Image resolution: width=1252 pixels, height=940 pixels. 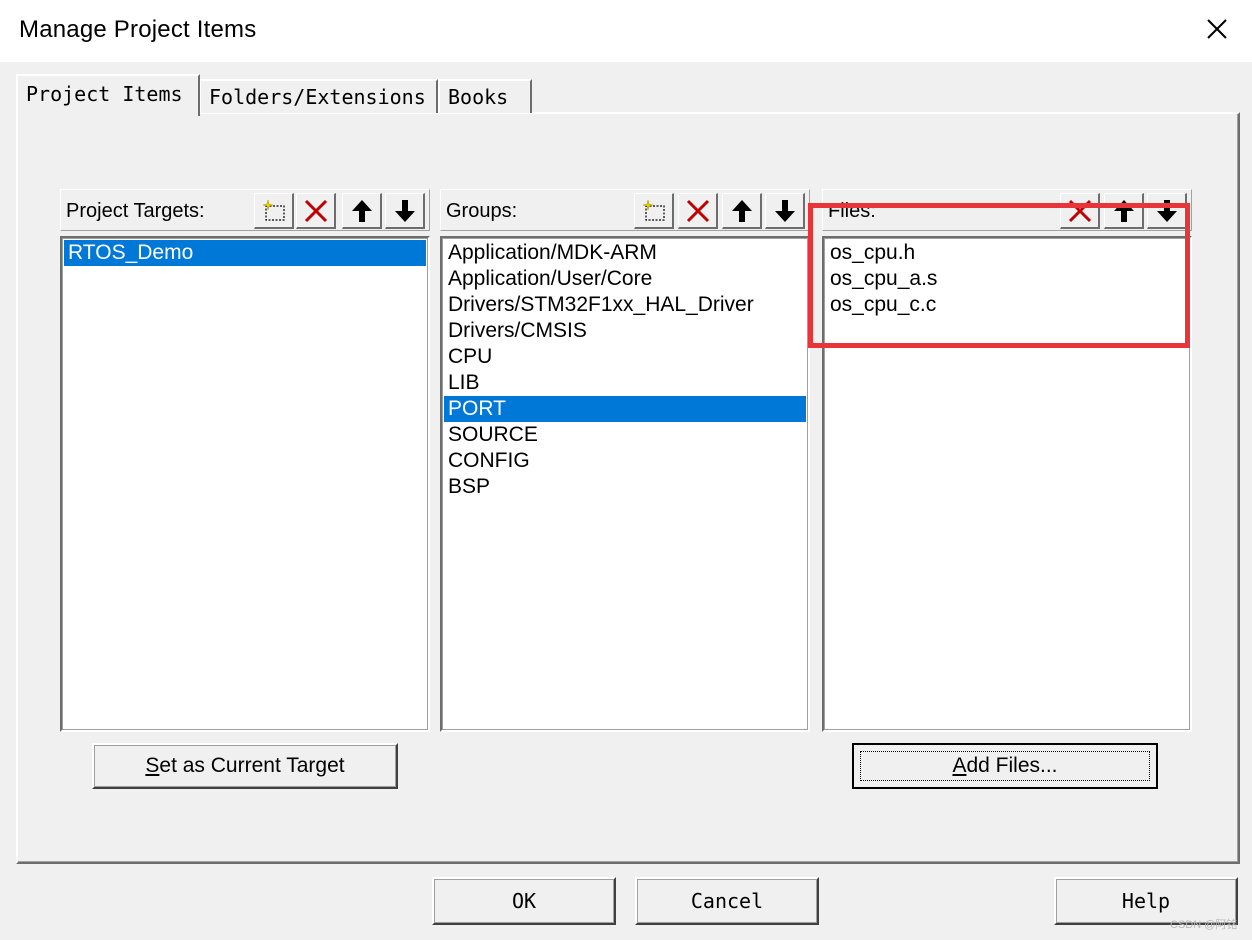 I want to click on new-group-button, so click(x=654, y=211).